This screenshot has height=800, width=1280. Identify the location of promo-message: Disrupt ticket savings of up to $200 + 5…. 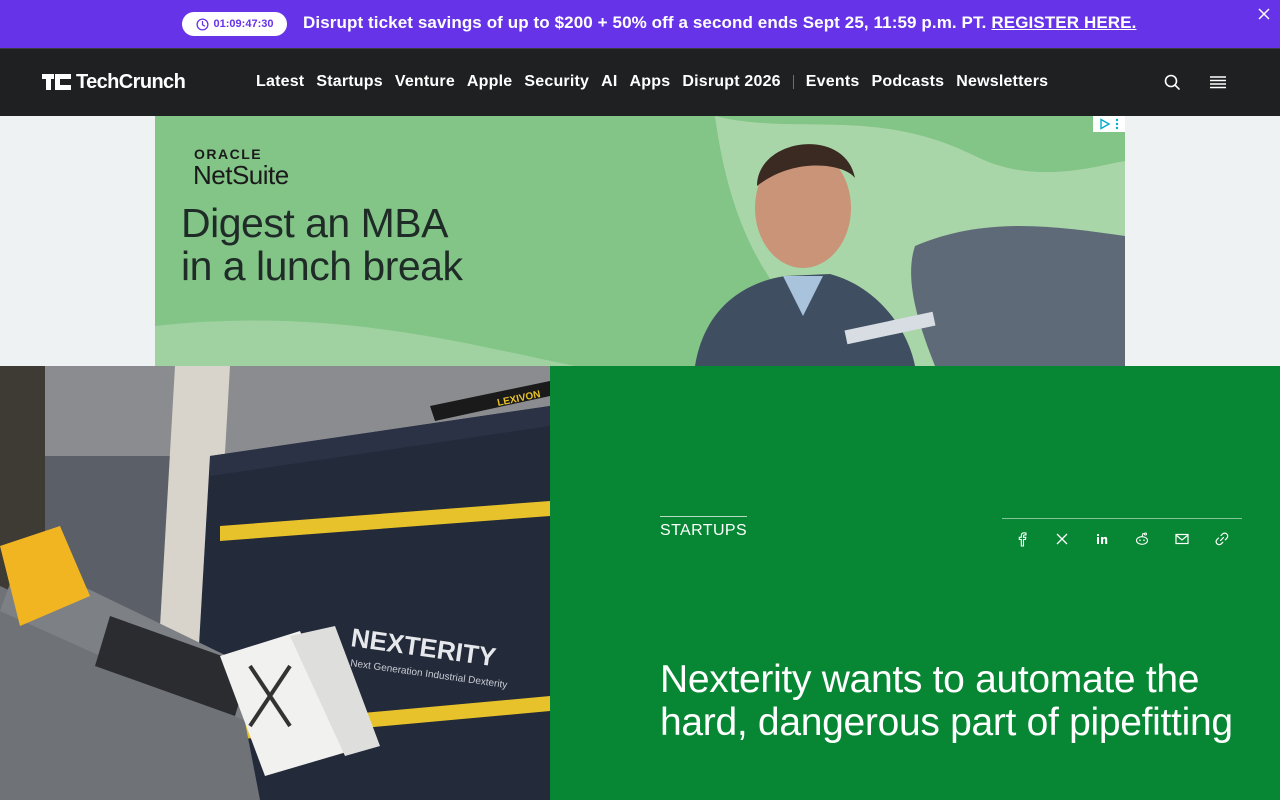
(645, 22).